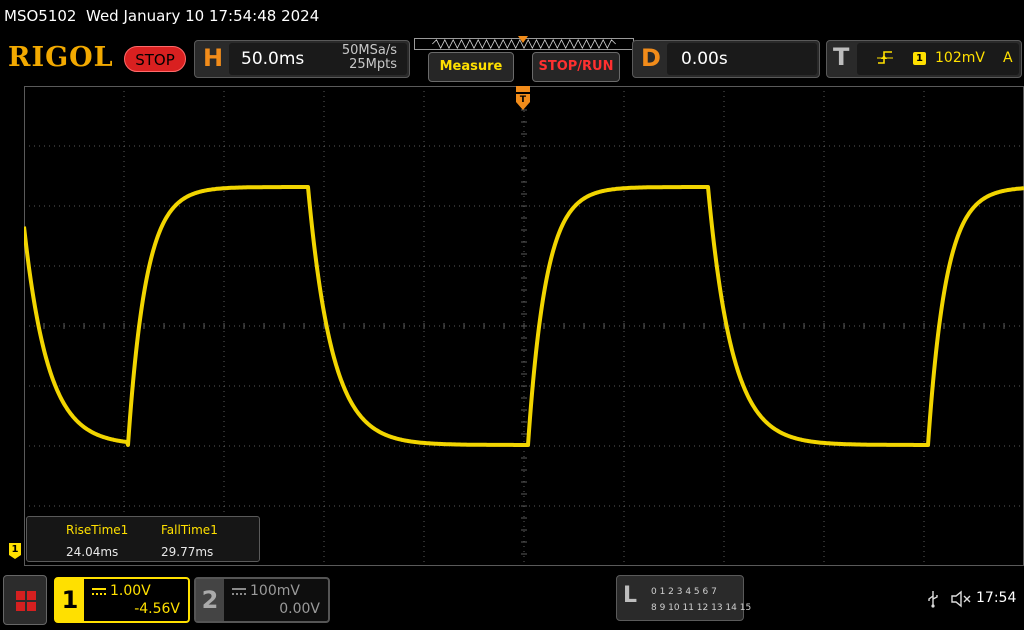 This screenshot has width=1024, height=630. Describe the element at coordinates (262, 600) in the screenshot. I see `channel-2-panel: 2 100mV 0.00V` at that location.